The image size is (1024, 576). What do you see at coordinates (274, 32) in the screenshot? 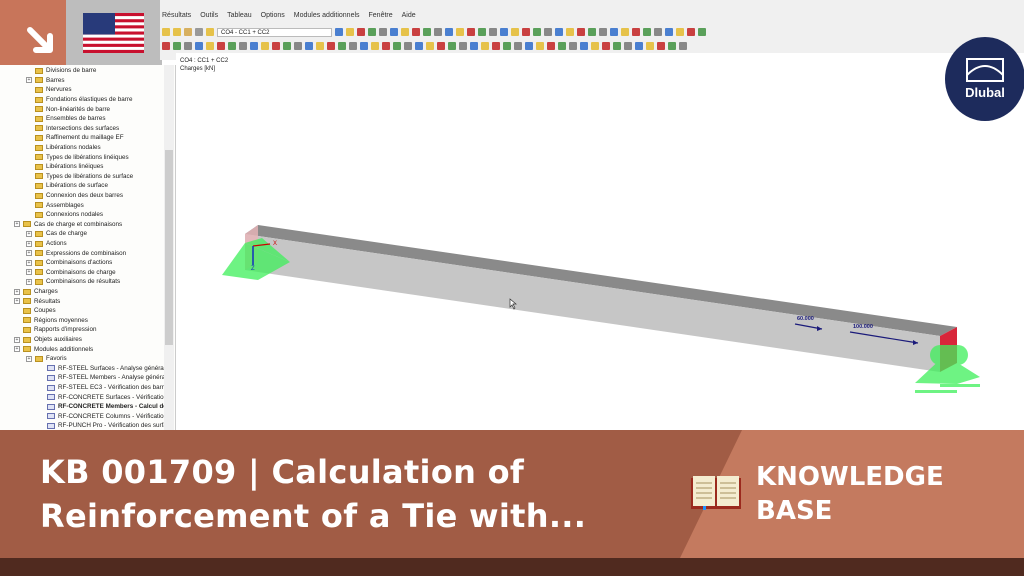
I see `load-case-select: CO4 - CC1 + CC2` at bounding box center [274, 32].